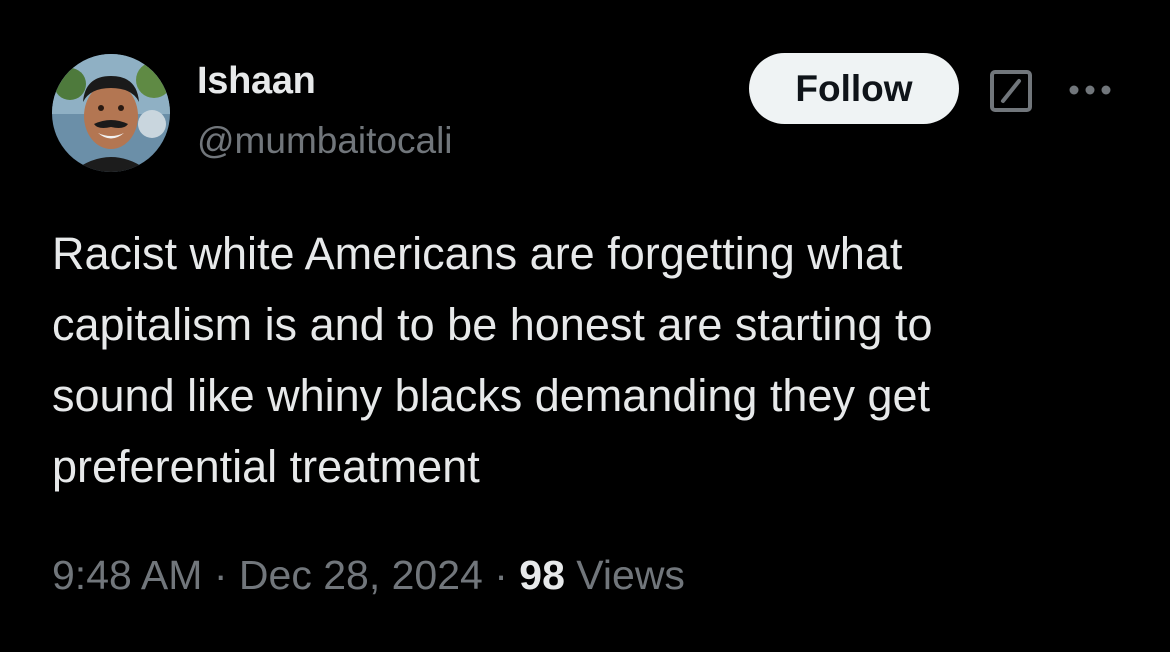 The height and width of the screenshot is (652, 1170). I want to click on views-count: 98, so click(542, 575).